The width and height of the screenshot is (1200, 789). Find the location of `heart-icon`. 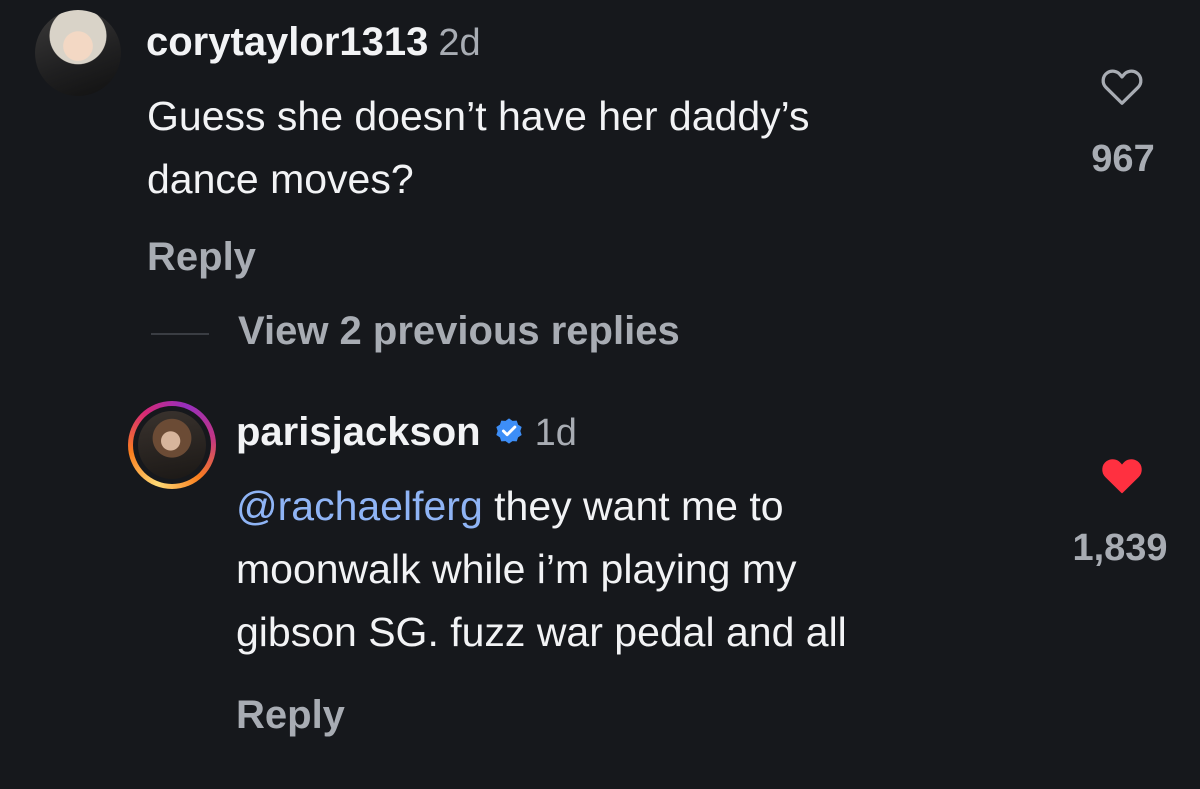

heart-icon is located at coordinates (1122, 86).